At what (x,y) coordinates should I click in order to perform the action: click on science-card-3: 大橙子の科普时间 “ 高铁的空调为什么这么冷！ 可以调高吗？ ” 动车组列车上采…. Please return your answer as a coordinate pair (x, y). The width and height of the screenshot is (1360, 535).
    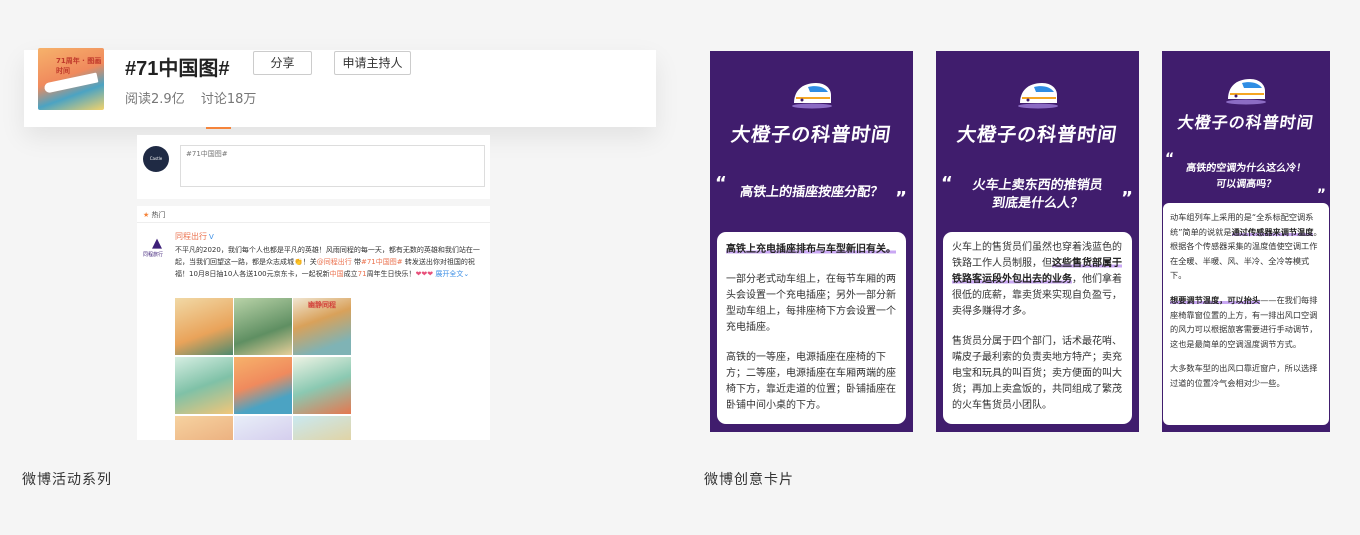
    Looking at the image, I should click on (1246, 241).